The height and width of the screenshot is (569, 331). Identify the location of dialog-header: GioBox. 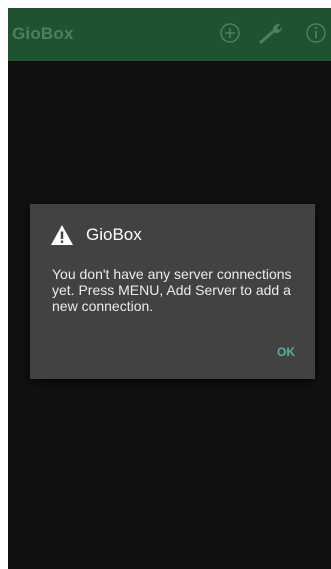
(96, 235).